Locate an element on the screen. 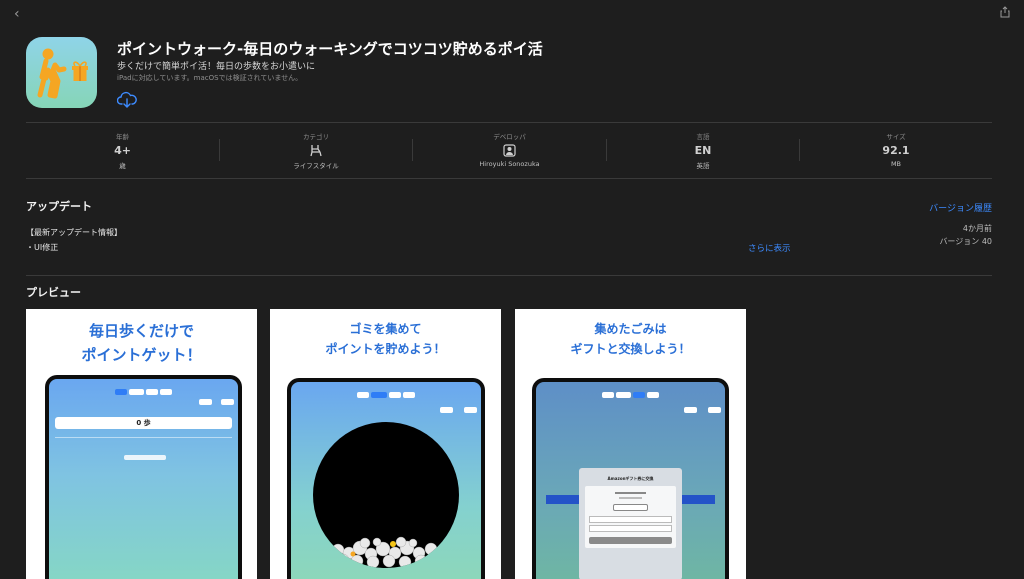  tablet-screen: Amazonギフト券に交換 is located at coordinates (630, 480).